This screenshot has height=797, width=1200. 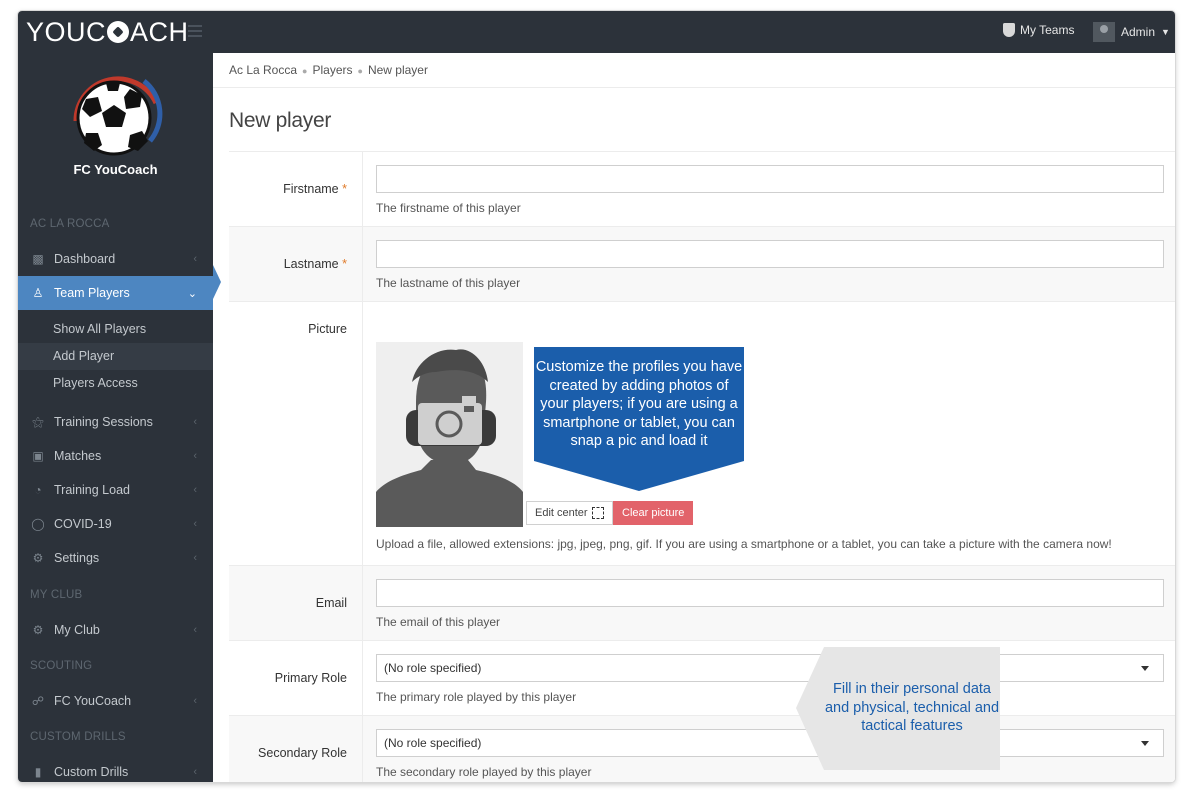 I want to click on sidebar-item-matches: ▣ Matches ‹, so click(x=115, y=456).